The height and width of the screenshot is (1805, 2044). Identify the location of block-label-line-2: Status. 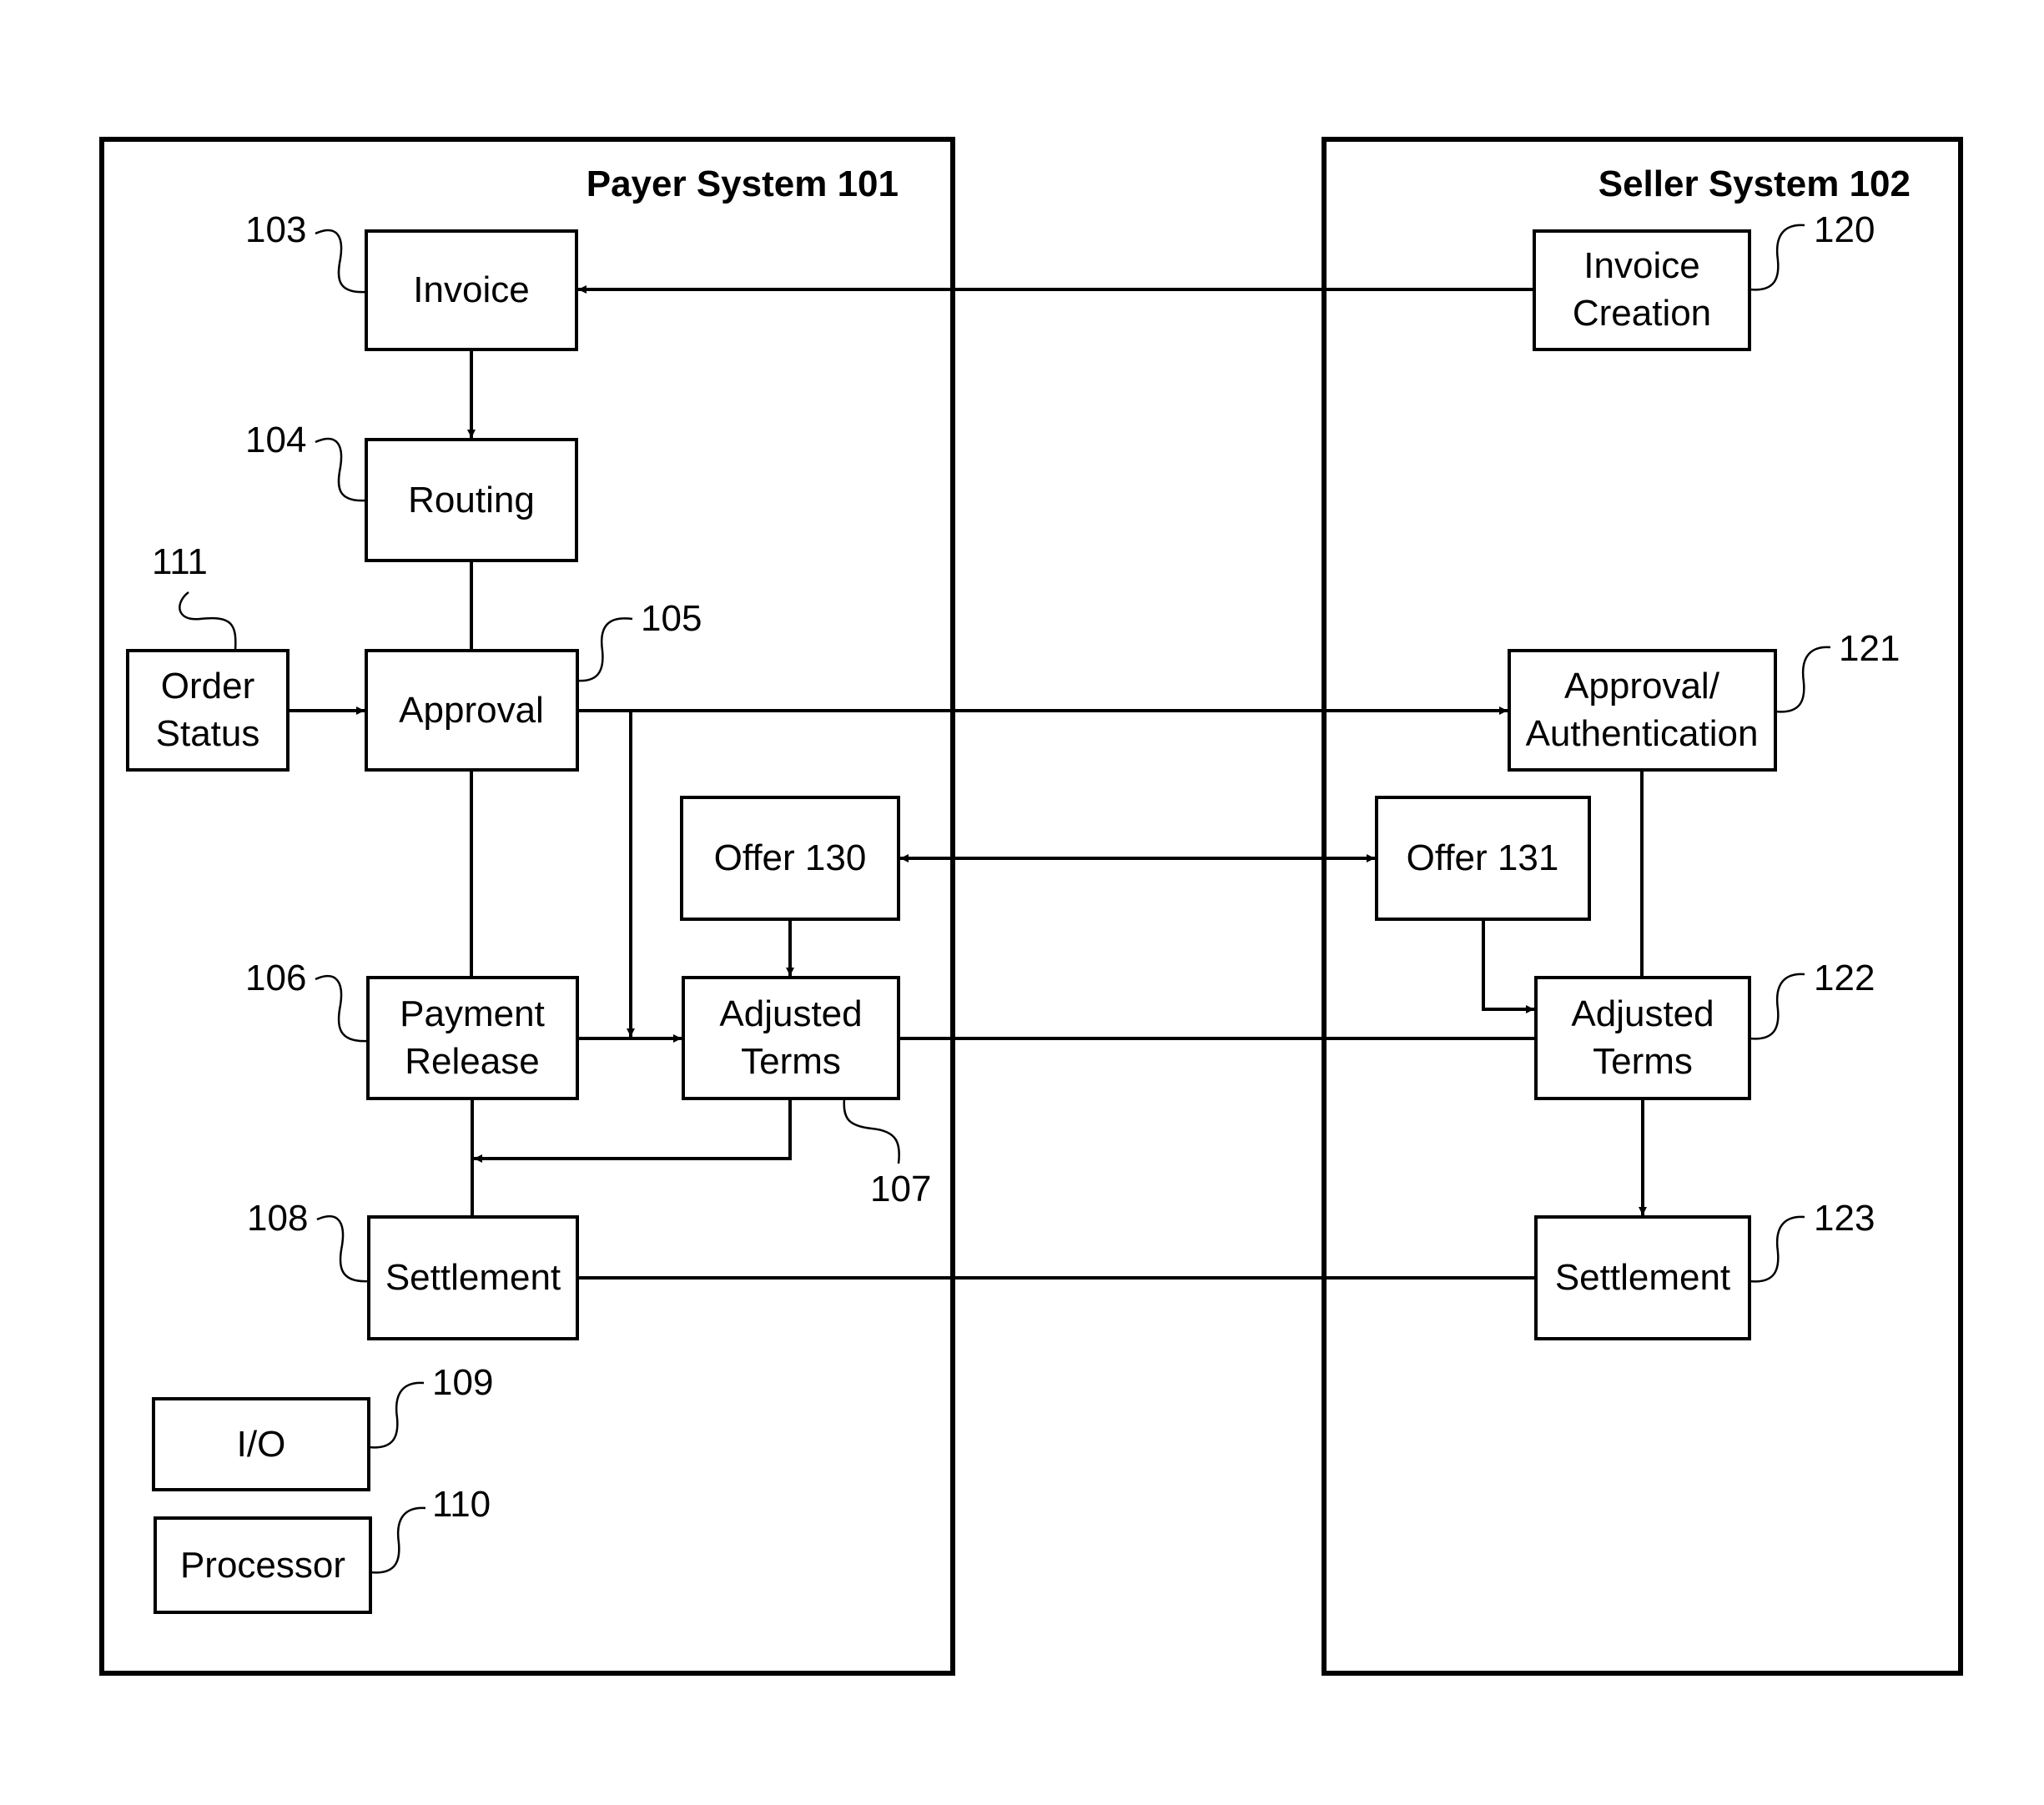
(208, 733).